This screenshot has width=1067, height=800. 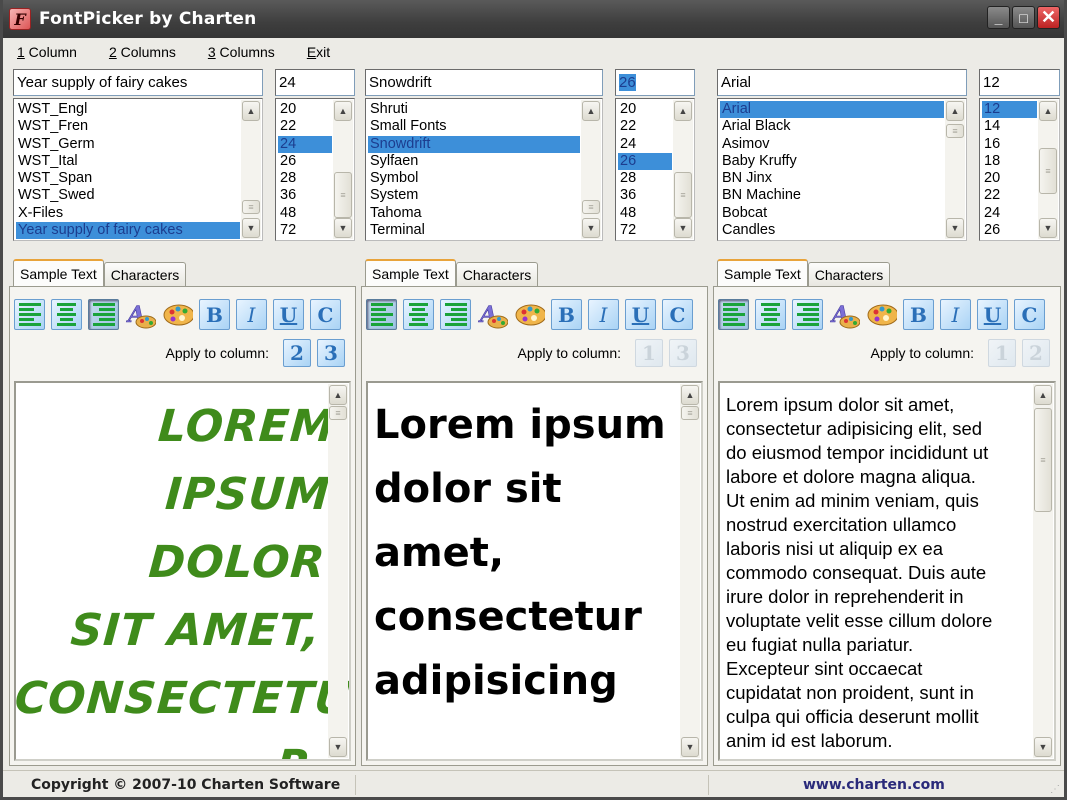 I want to click on font-list-item: Baby Kruffy, so click(x=832, y=161).